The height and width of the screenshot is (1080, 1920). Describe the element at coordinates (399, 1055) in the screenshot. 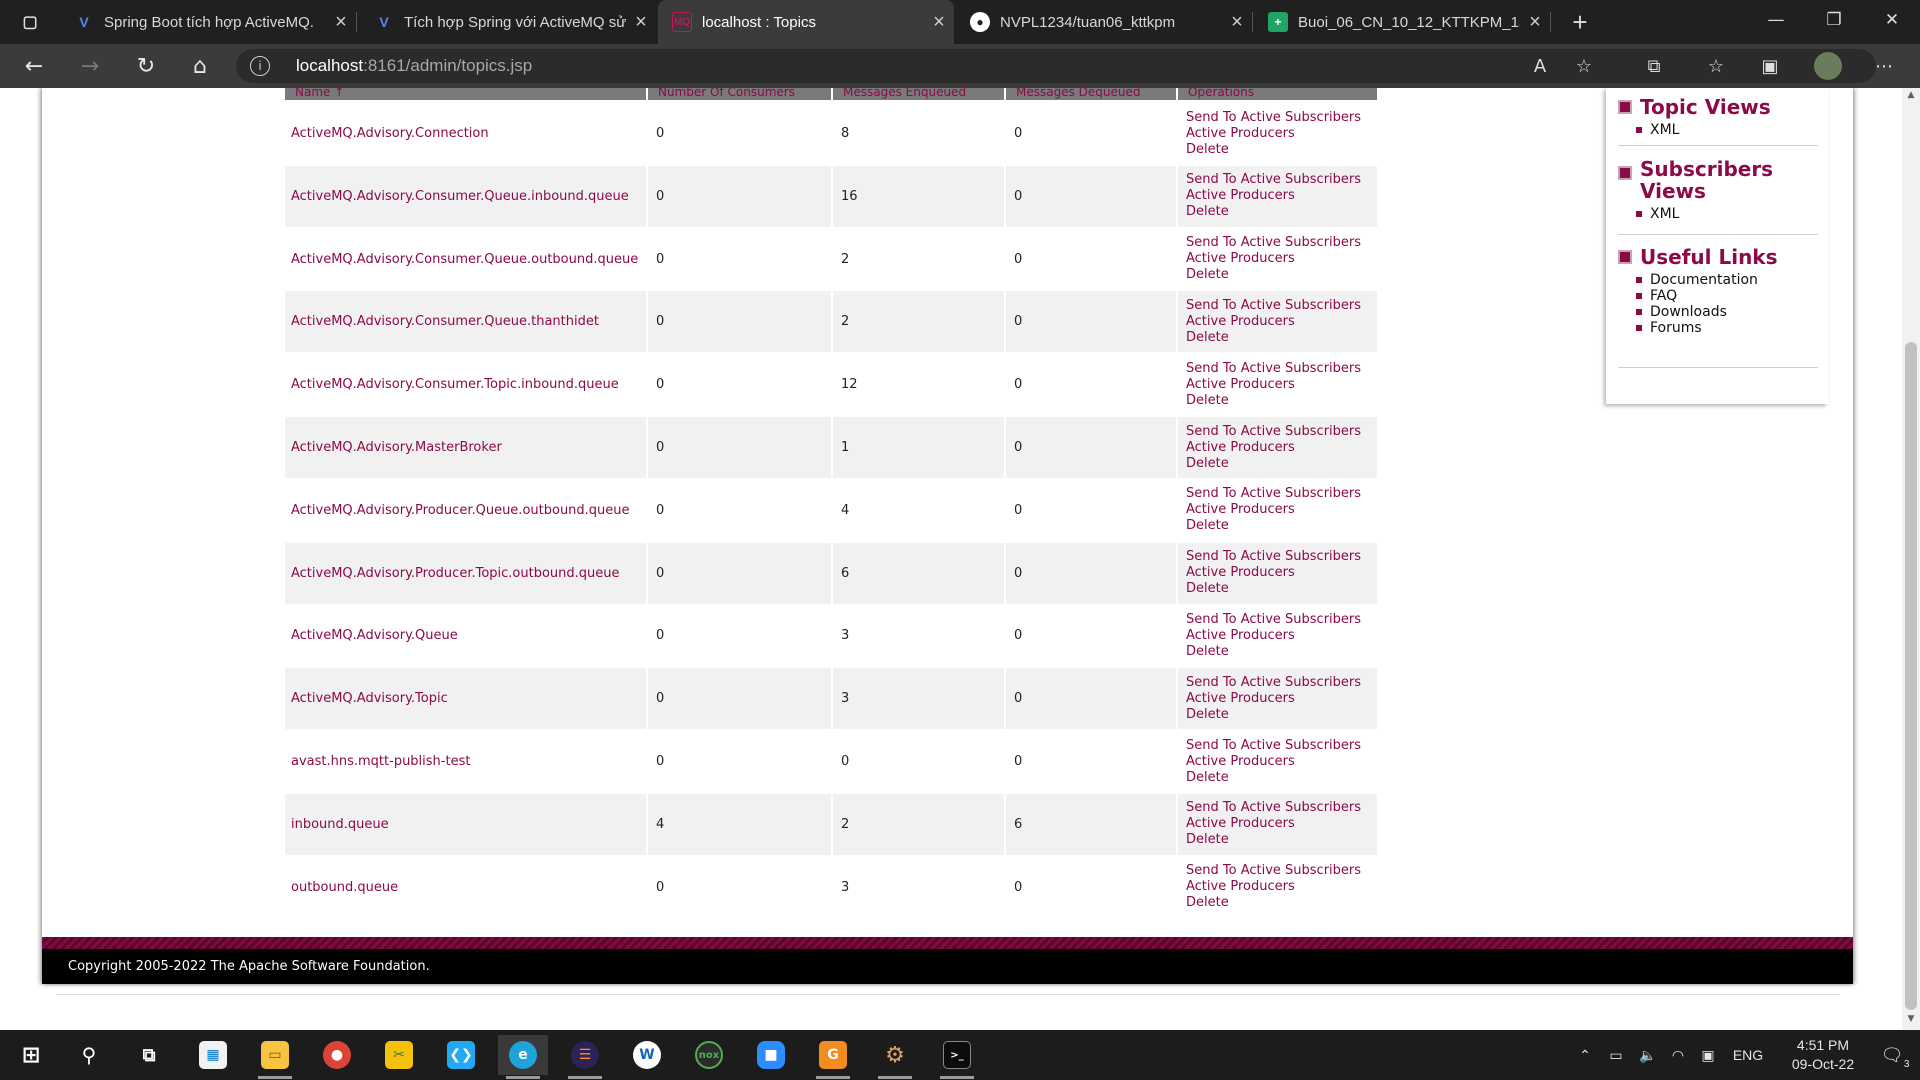

I see `snipping-tool-button: ✂` at that location.